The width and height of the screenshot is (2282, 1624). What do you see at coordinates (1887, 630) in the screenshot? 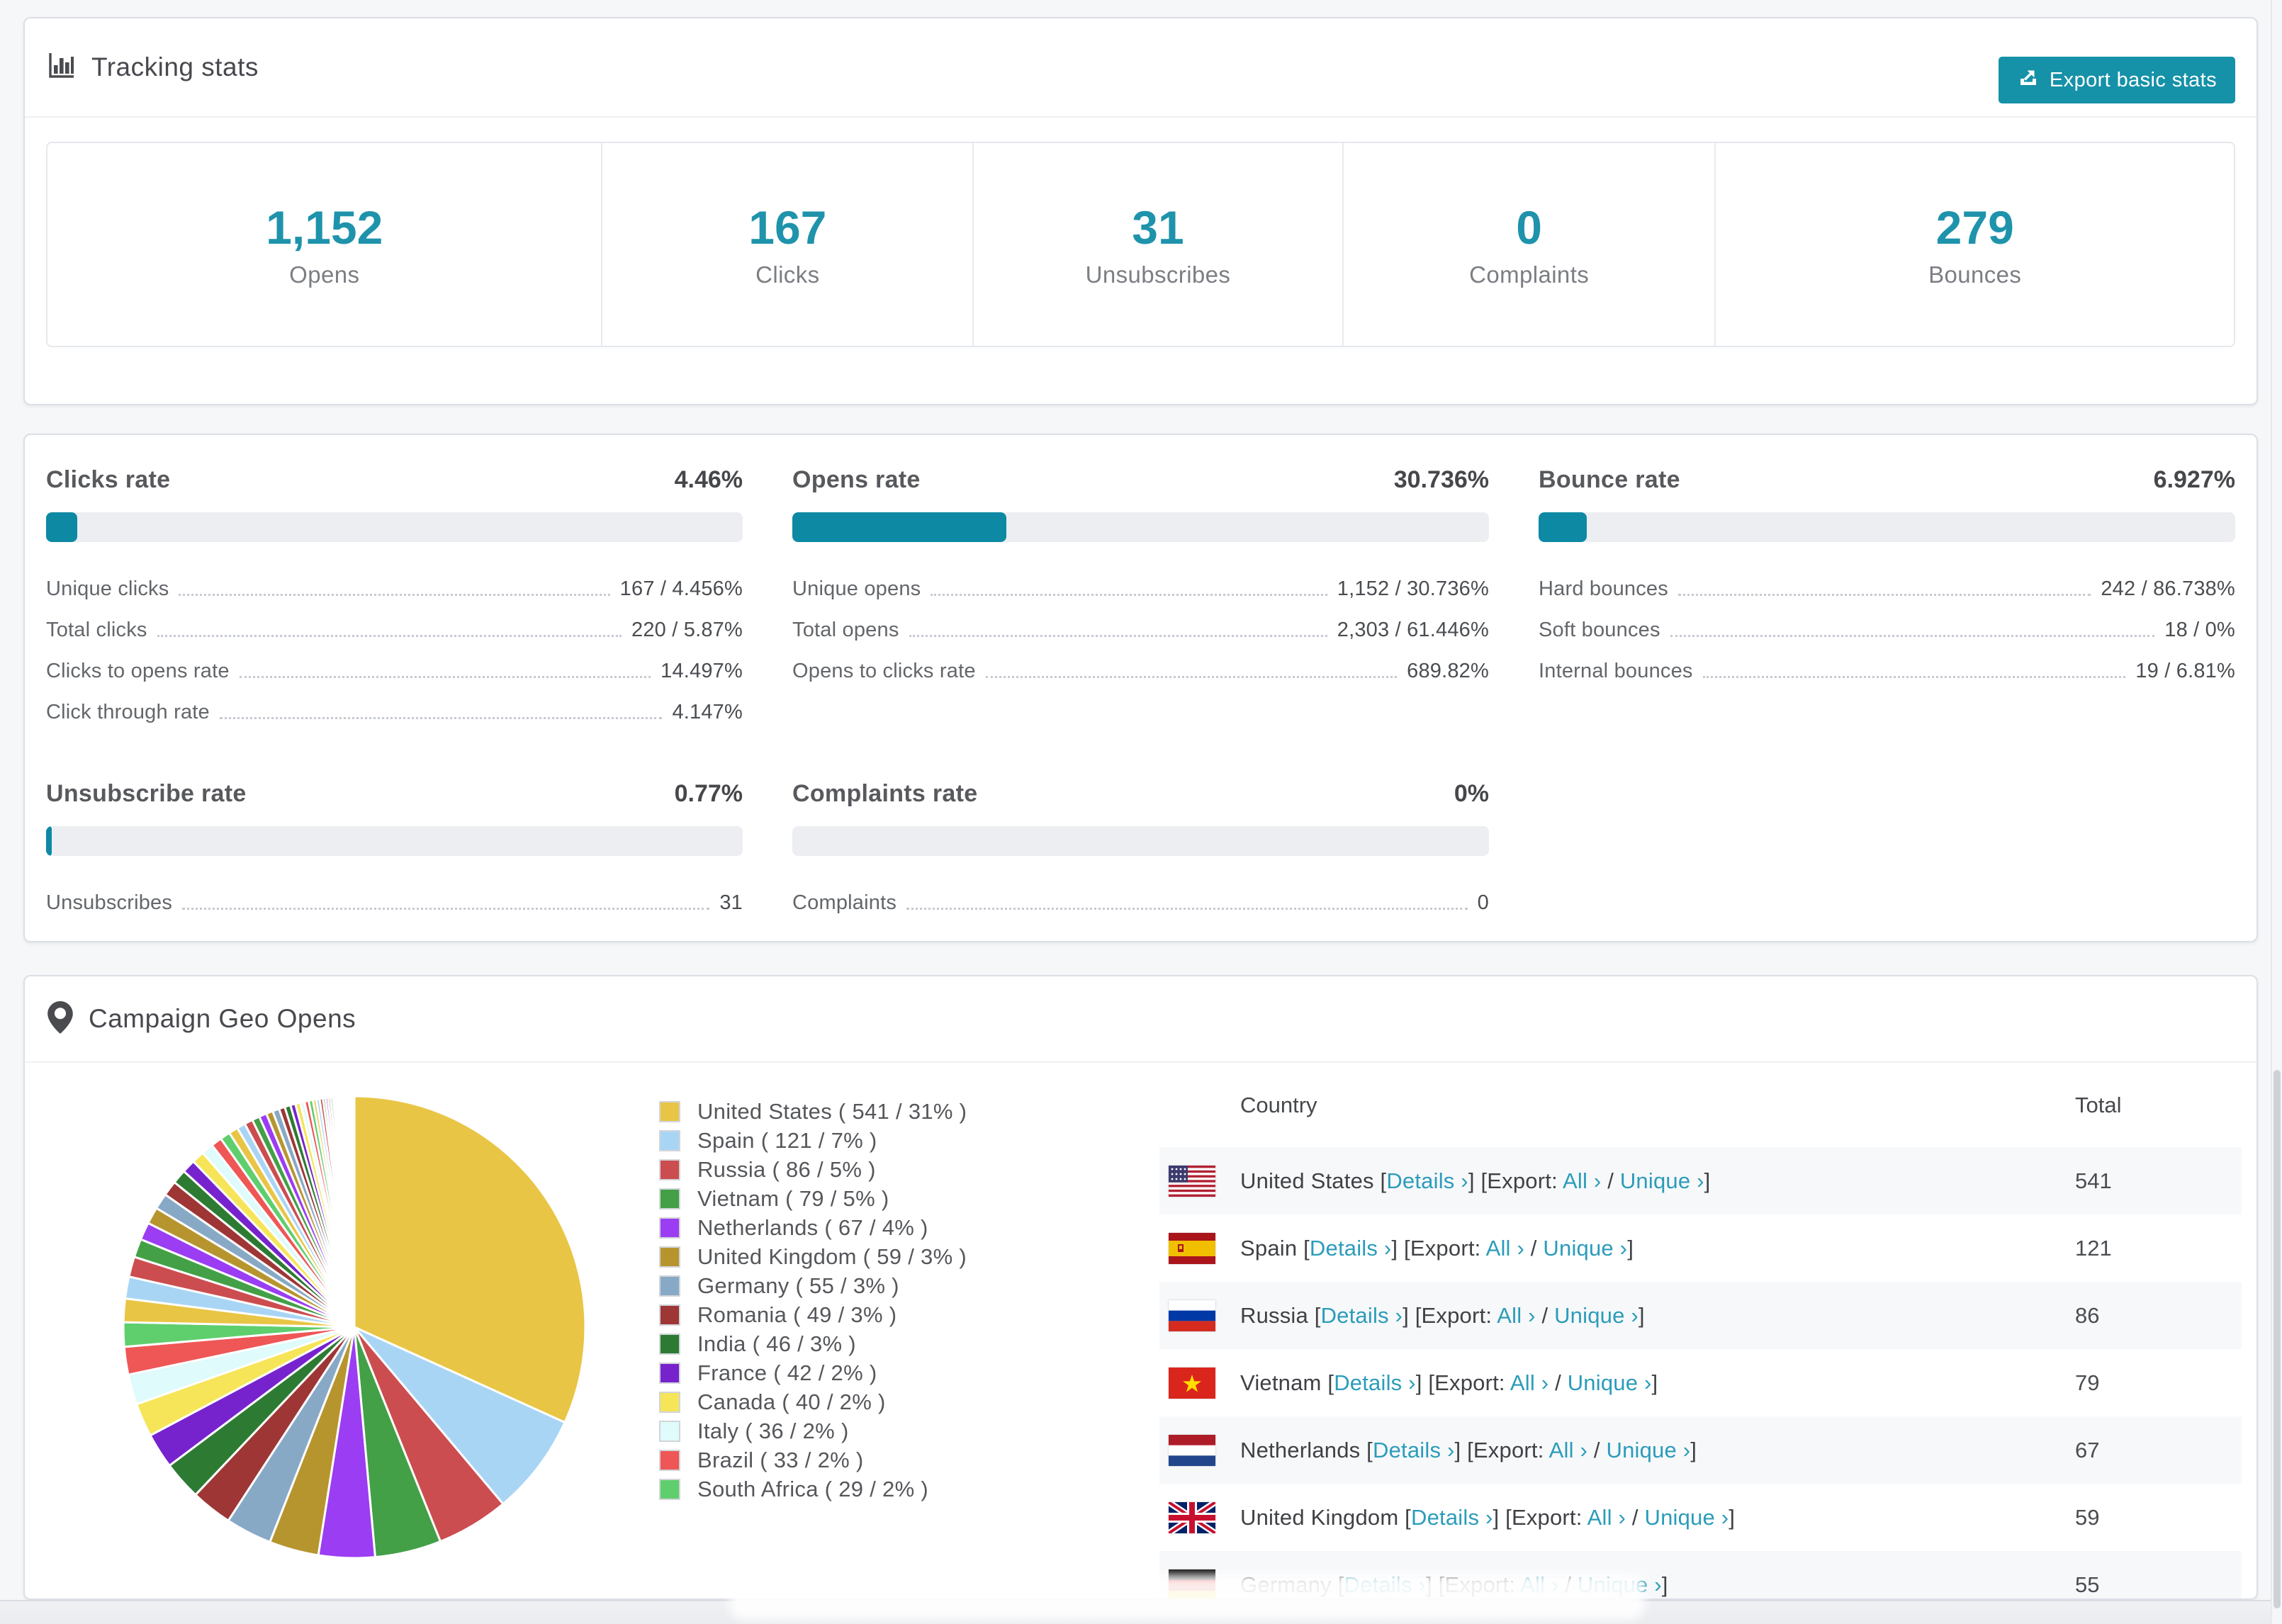
I see `rate-detail-row: Soft bounces 18 / 0%` at bounding box center [1887, 630].